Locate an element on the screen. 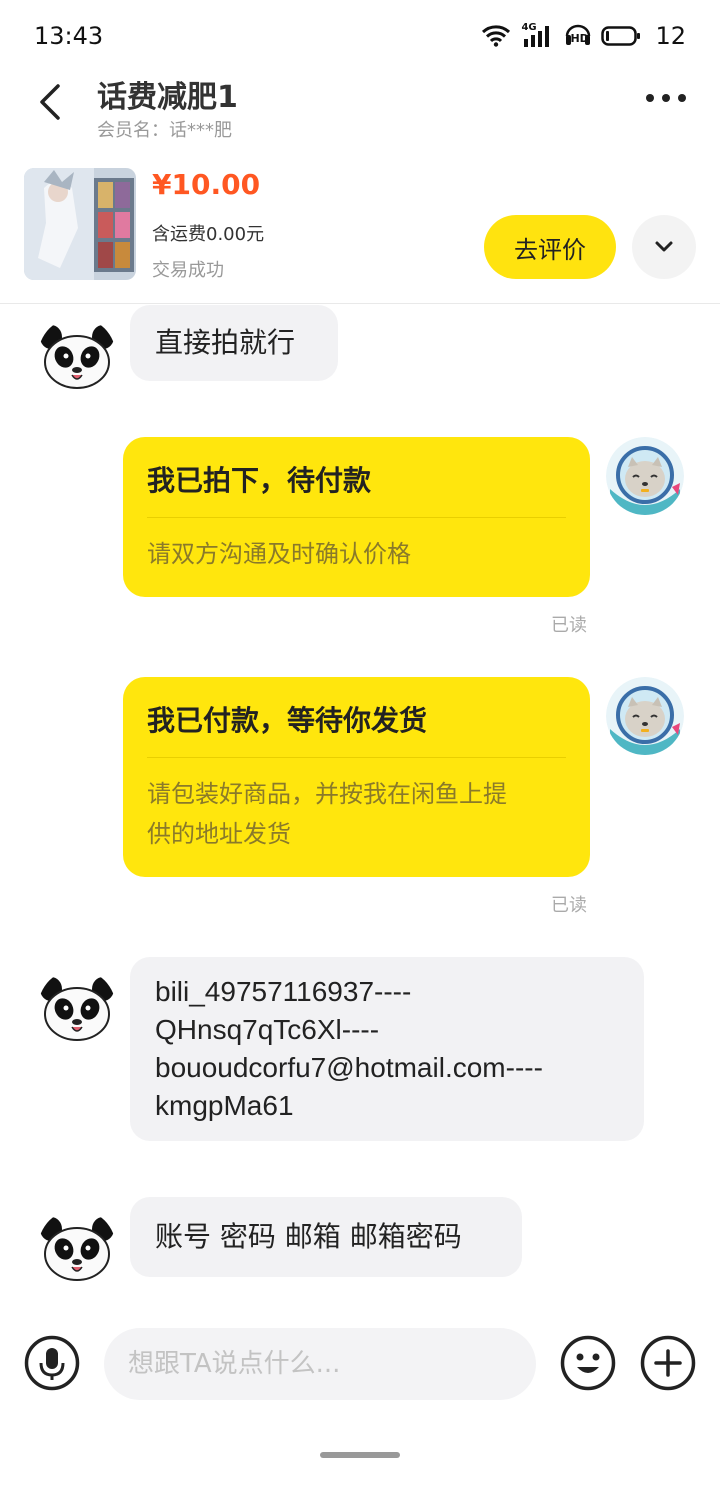 The width and height of the screenshot is (720, 1488). more-options-button is located at coordinates (668, 98).